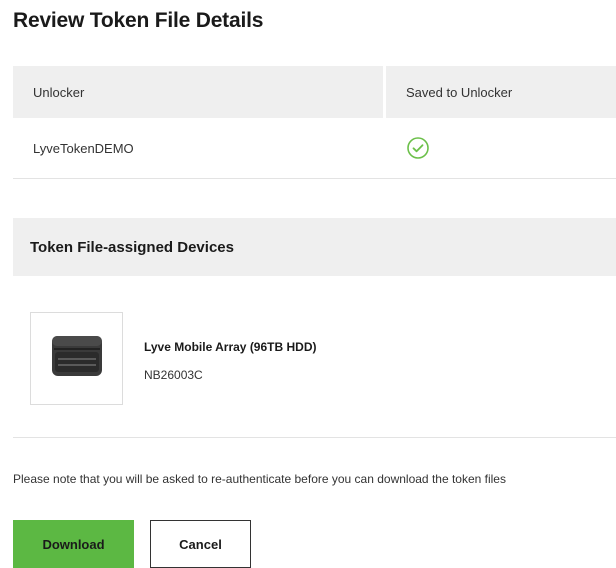 This screenshot has height=568, width=616. I want to click on download-button: Download, so click(73, 544).